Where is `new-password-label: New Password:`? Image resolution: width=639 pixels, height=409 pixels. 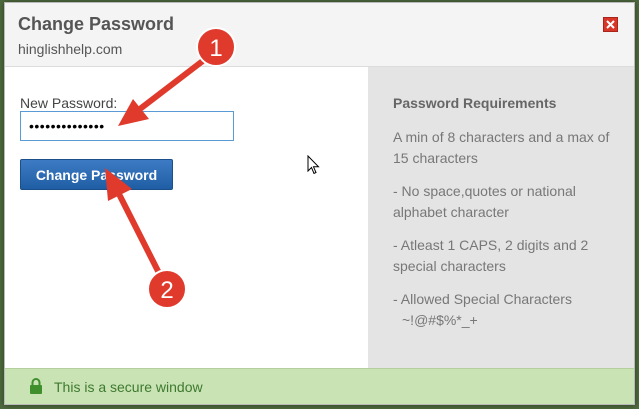 new-password-label: New Password: is located at coordinates (69, 103).